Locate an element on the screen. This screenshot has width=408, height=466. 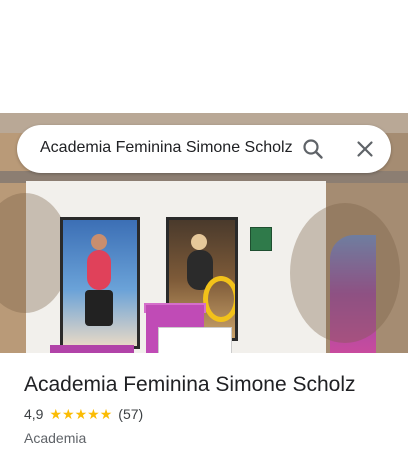
poster-base is located at coordinates (92, 349).